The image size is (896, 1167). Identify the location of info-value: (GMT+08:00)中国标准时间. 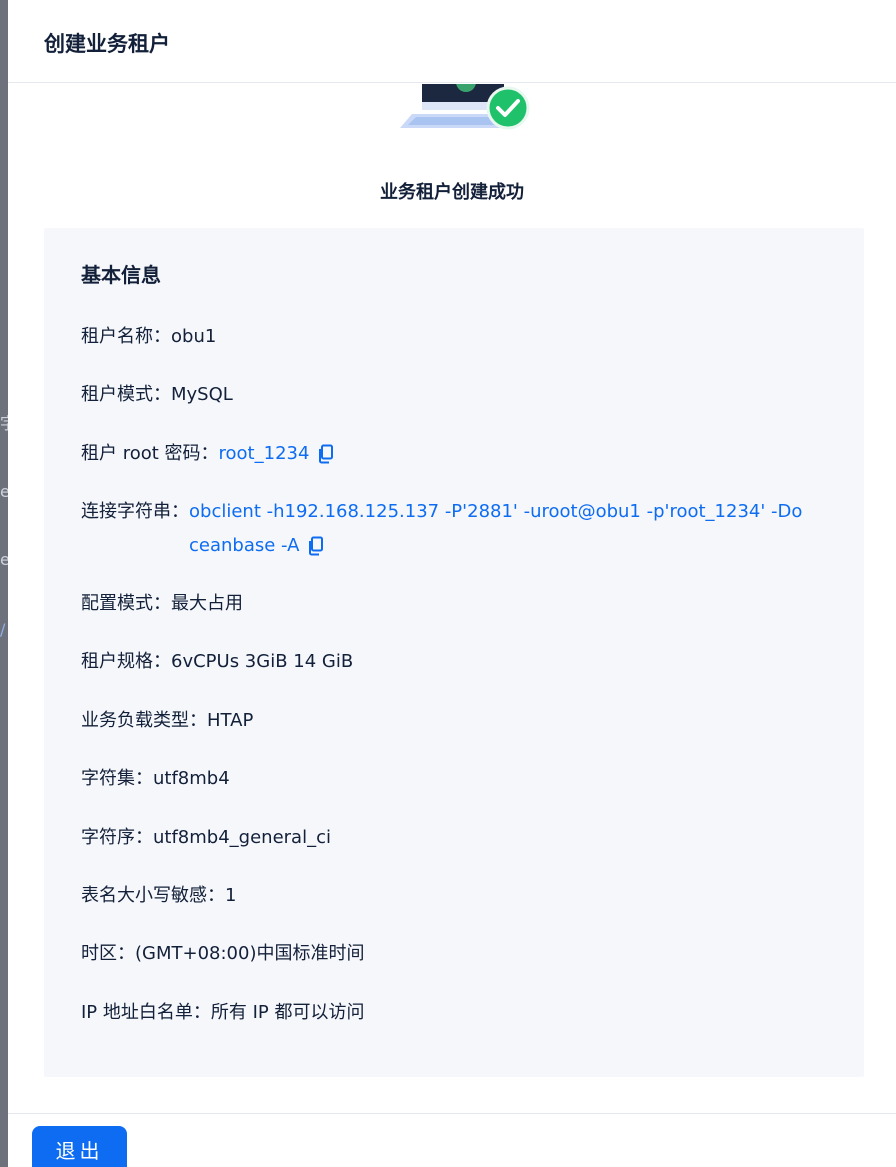
(250, 953).